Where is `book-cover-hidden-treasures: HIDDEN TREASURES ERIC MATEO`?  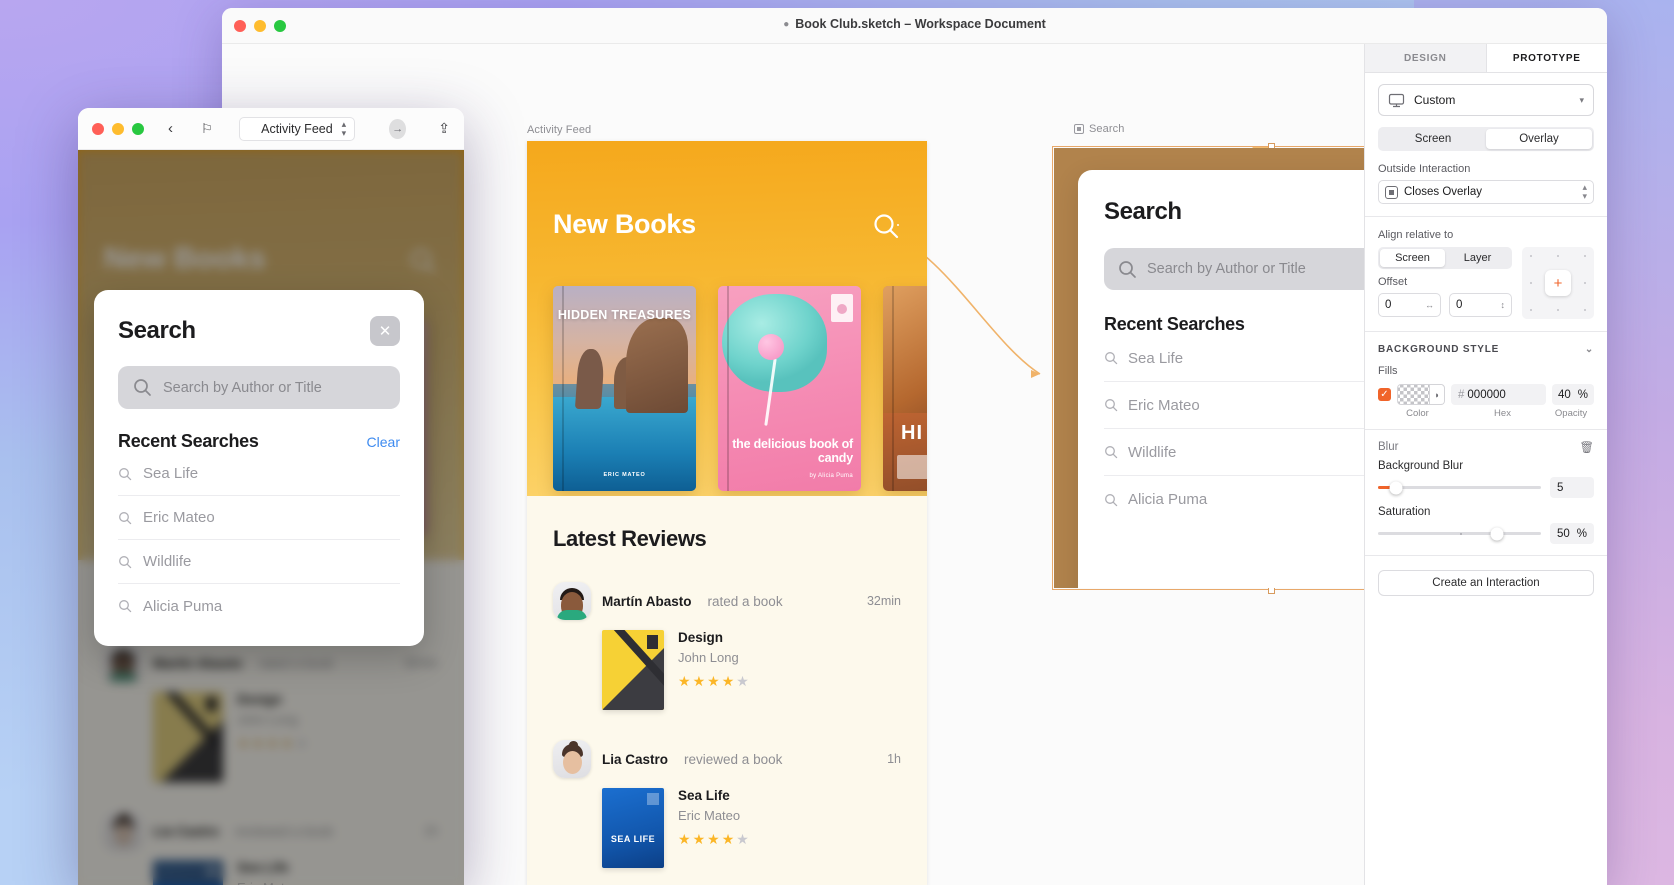 book-cover-hidden-treasures: HIDDEN TREASURES ERIC MATEO is located at coordinates (624, 388).